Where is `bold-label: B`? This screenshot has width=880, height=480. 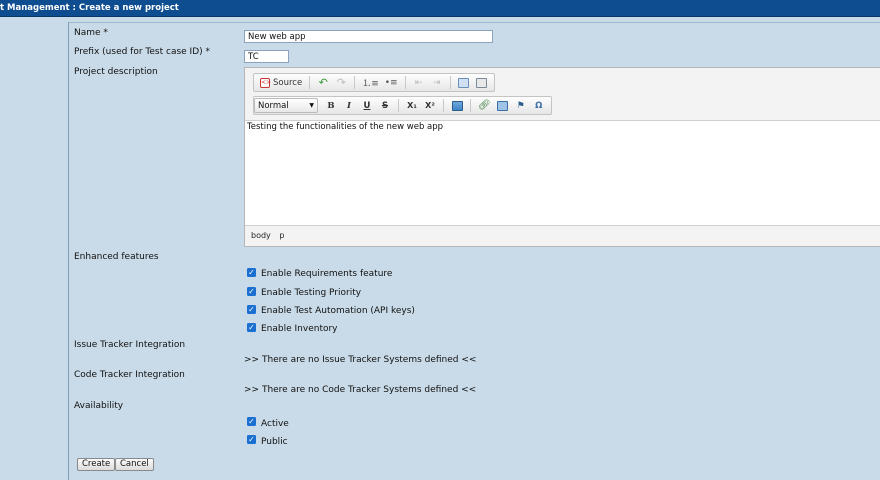 bold-label: B is located at coordinates (331, 105).